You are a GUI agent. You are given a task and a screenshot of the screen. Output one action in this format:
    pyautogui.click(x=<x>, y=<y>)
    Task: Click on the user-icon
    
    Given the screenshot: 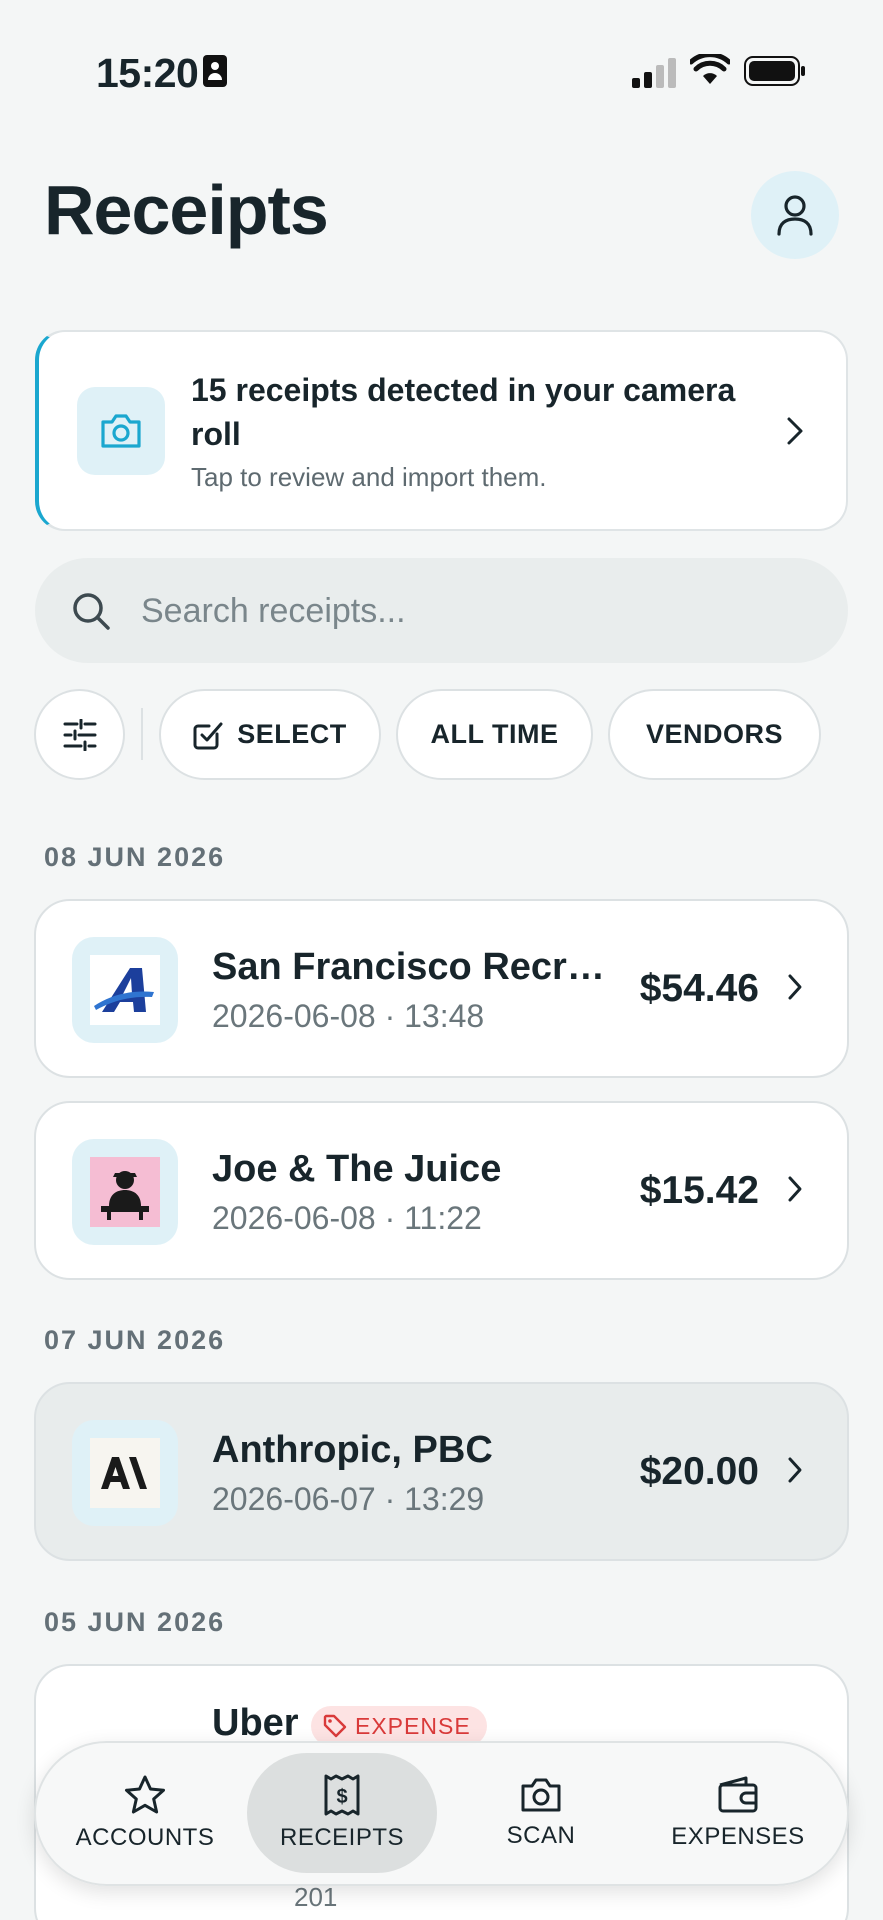 What is the action you would take?
    pyautogui.click(x=795, y=215)
    